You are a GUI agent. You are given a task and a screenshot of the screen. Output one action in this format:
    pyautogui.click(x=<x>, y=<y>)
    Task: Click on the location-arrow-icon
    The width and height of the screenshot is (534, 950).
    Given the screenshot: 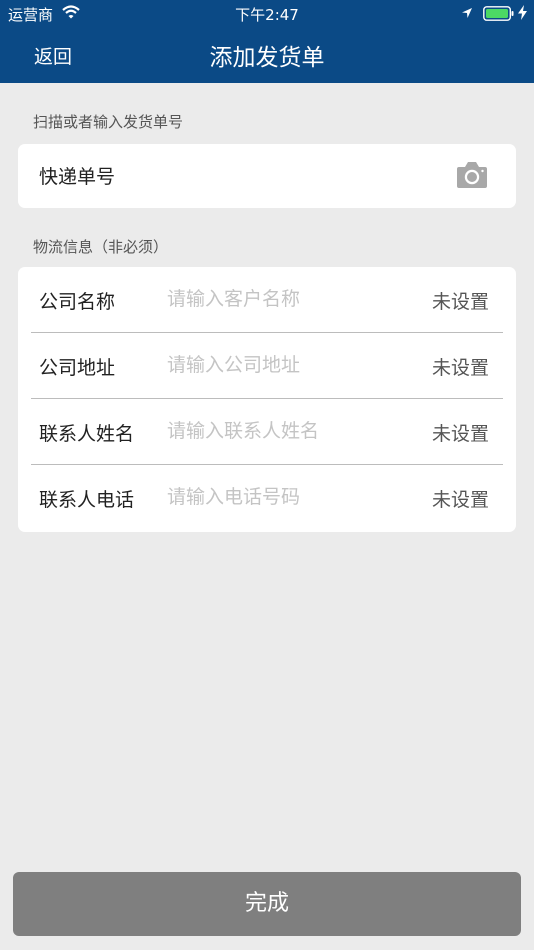 What is the action you would take?
    pyautogui.click(x=467, y=13)
    